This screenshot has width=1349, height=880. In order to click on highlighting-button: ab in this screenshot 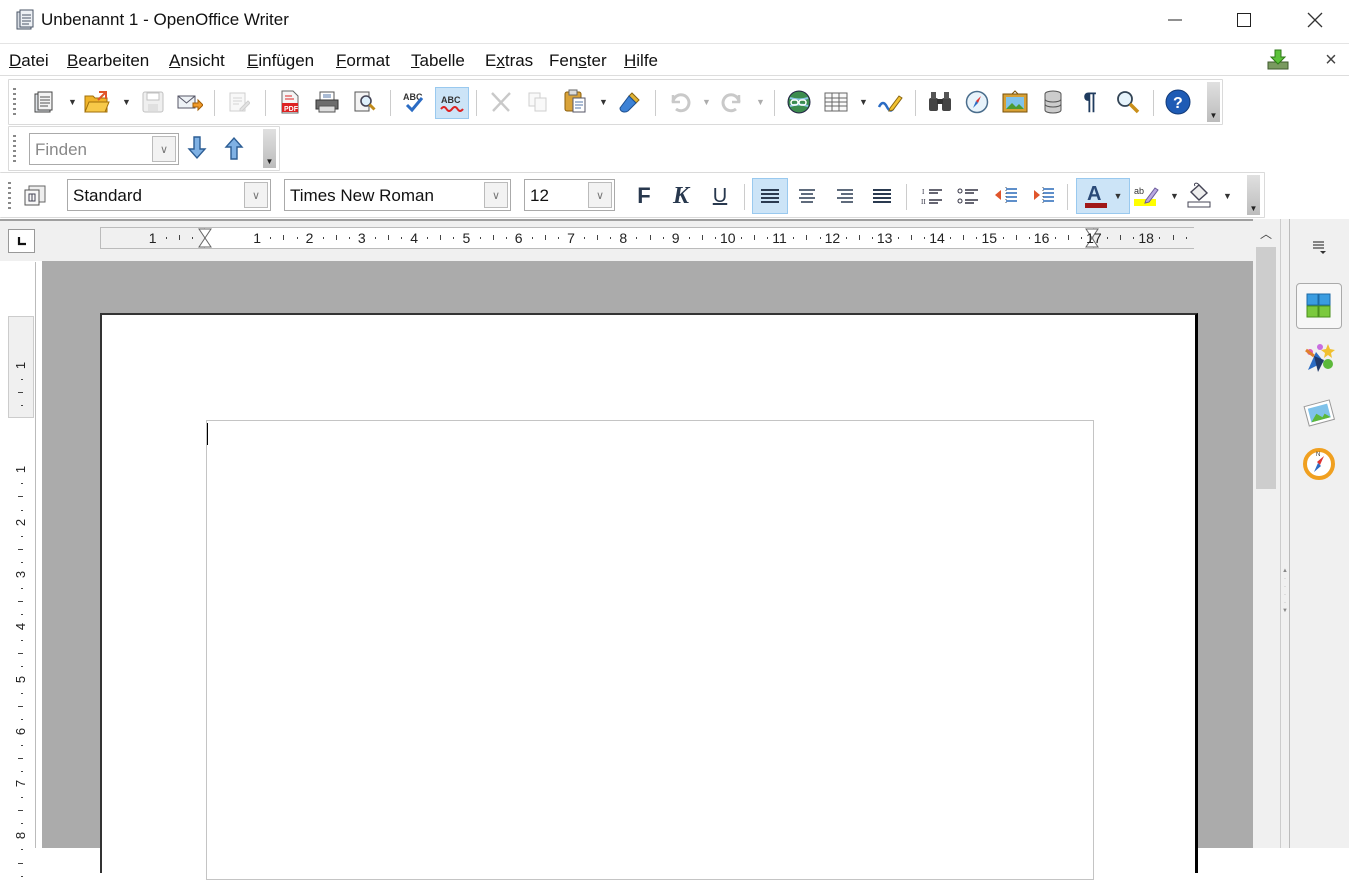, I will do `click(1147, 195)`.